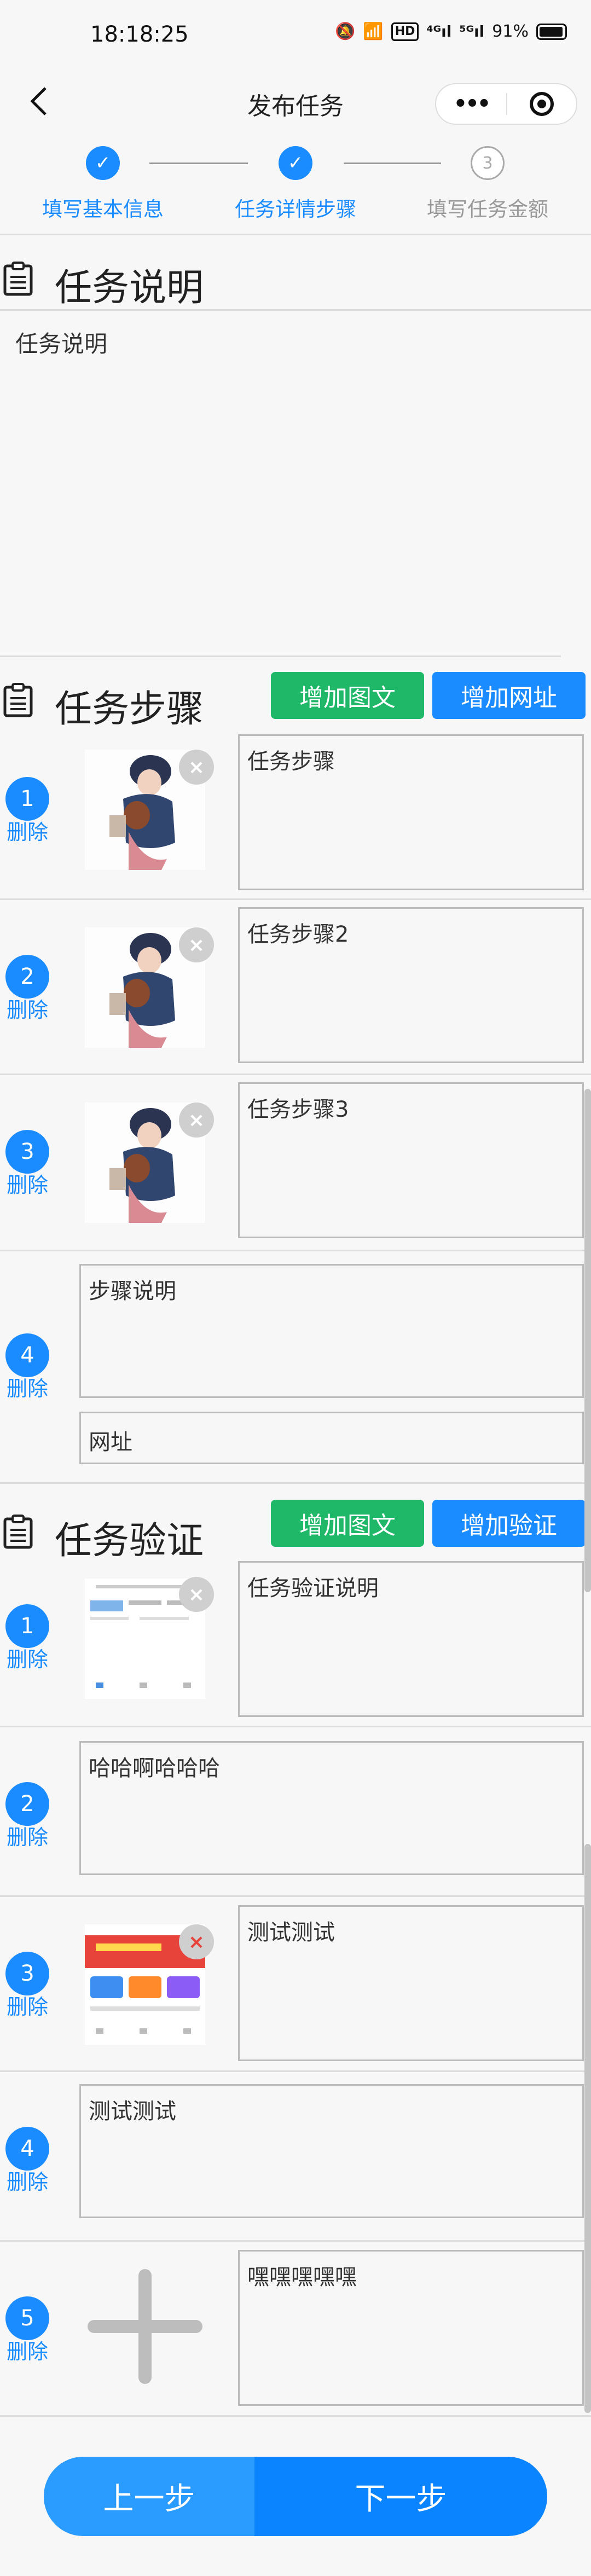  I want to click on step-row: 4 删除 步骤说明 网址, so click(296, 1367).